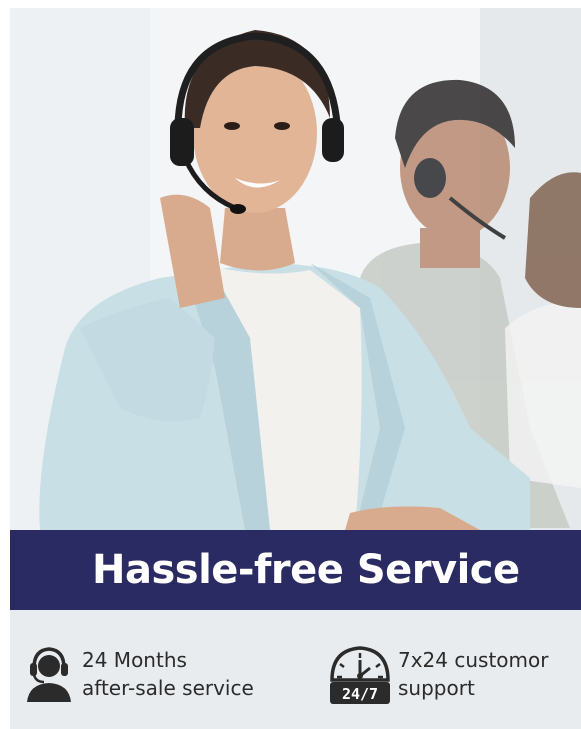 The height and width of the screenshot is (729, 581). Describe the element at coordinates (436, 688) in the screenshot. I see `feature-support-line2: support` at that location.